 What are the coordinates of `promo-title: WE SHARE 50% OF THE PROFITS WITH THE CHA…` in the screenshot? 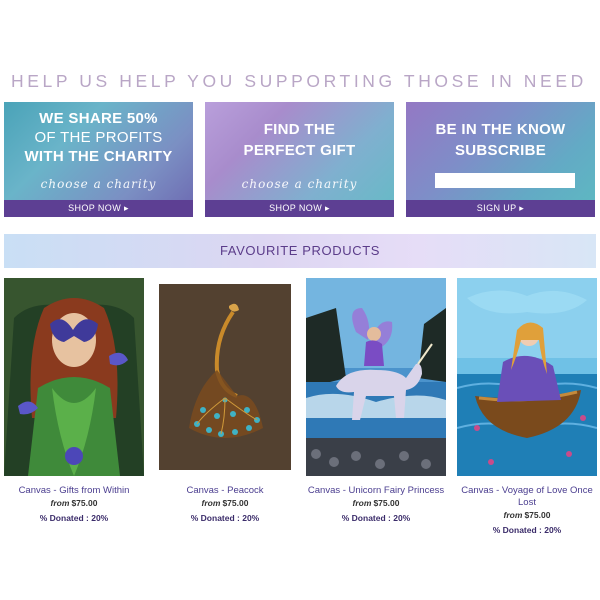 It's located at (98, 137).